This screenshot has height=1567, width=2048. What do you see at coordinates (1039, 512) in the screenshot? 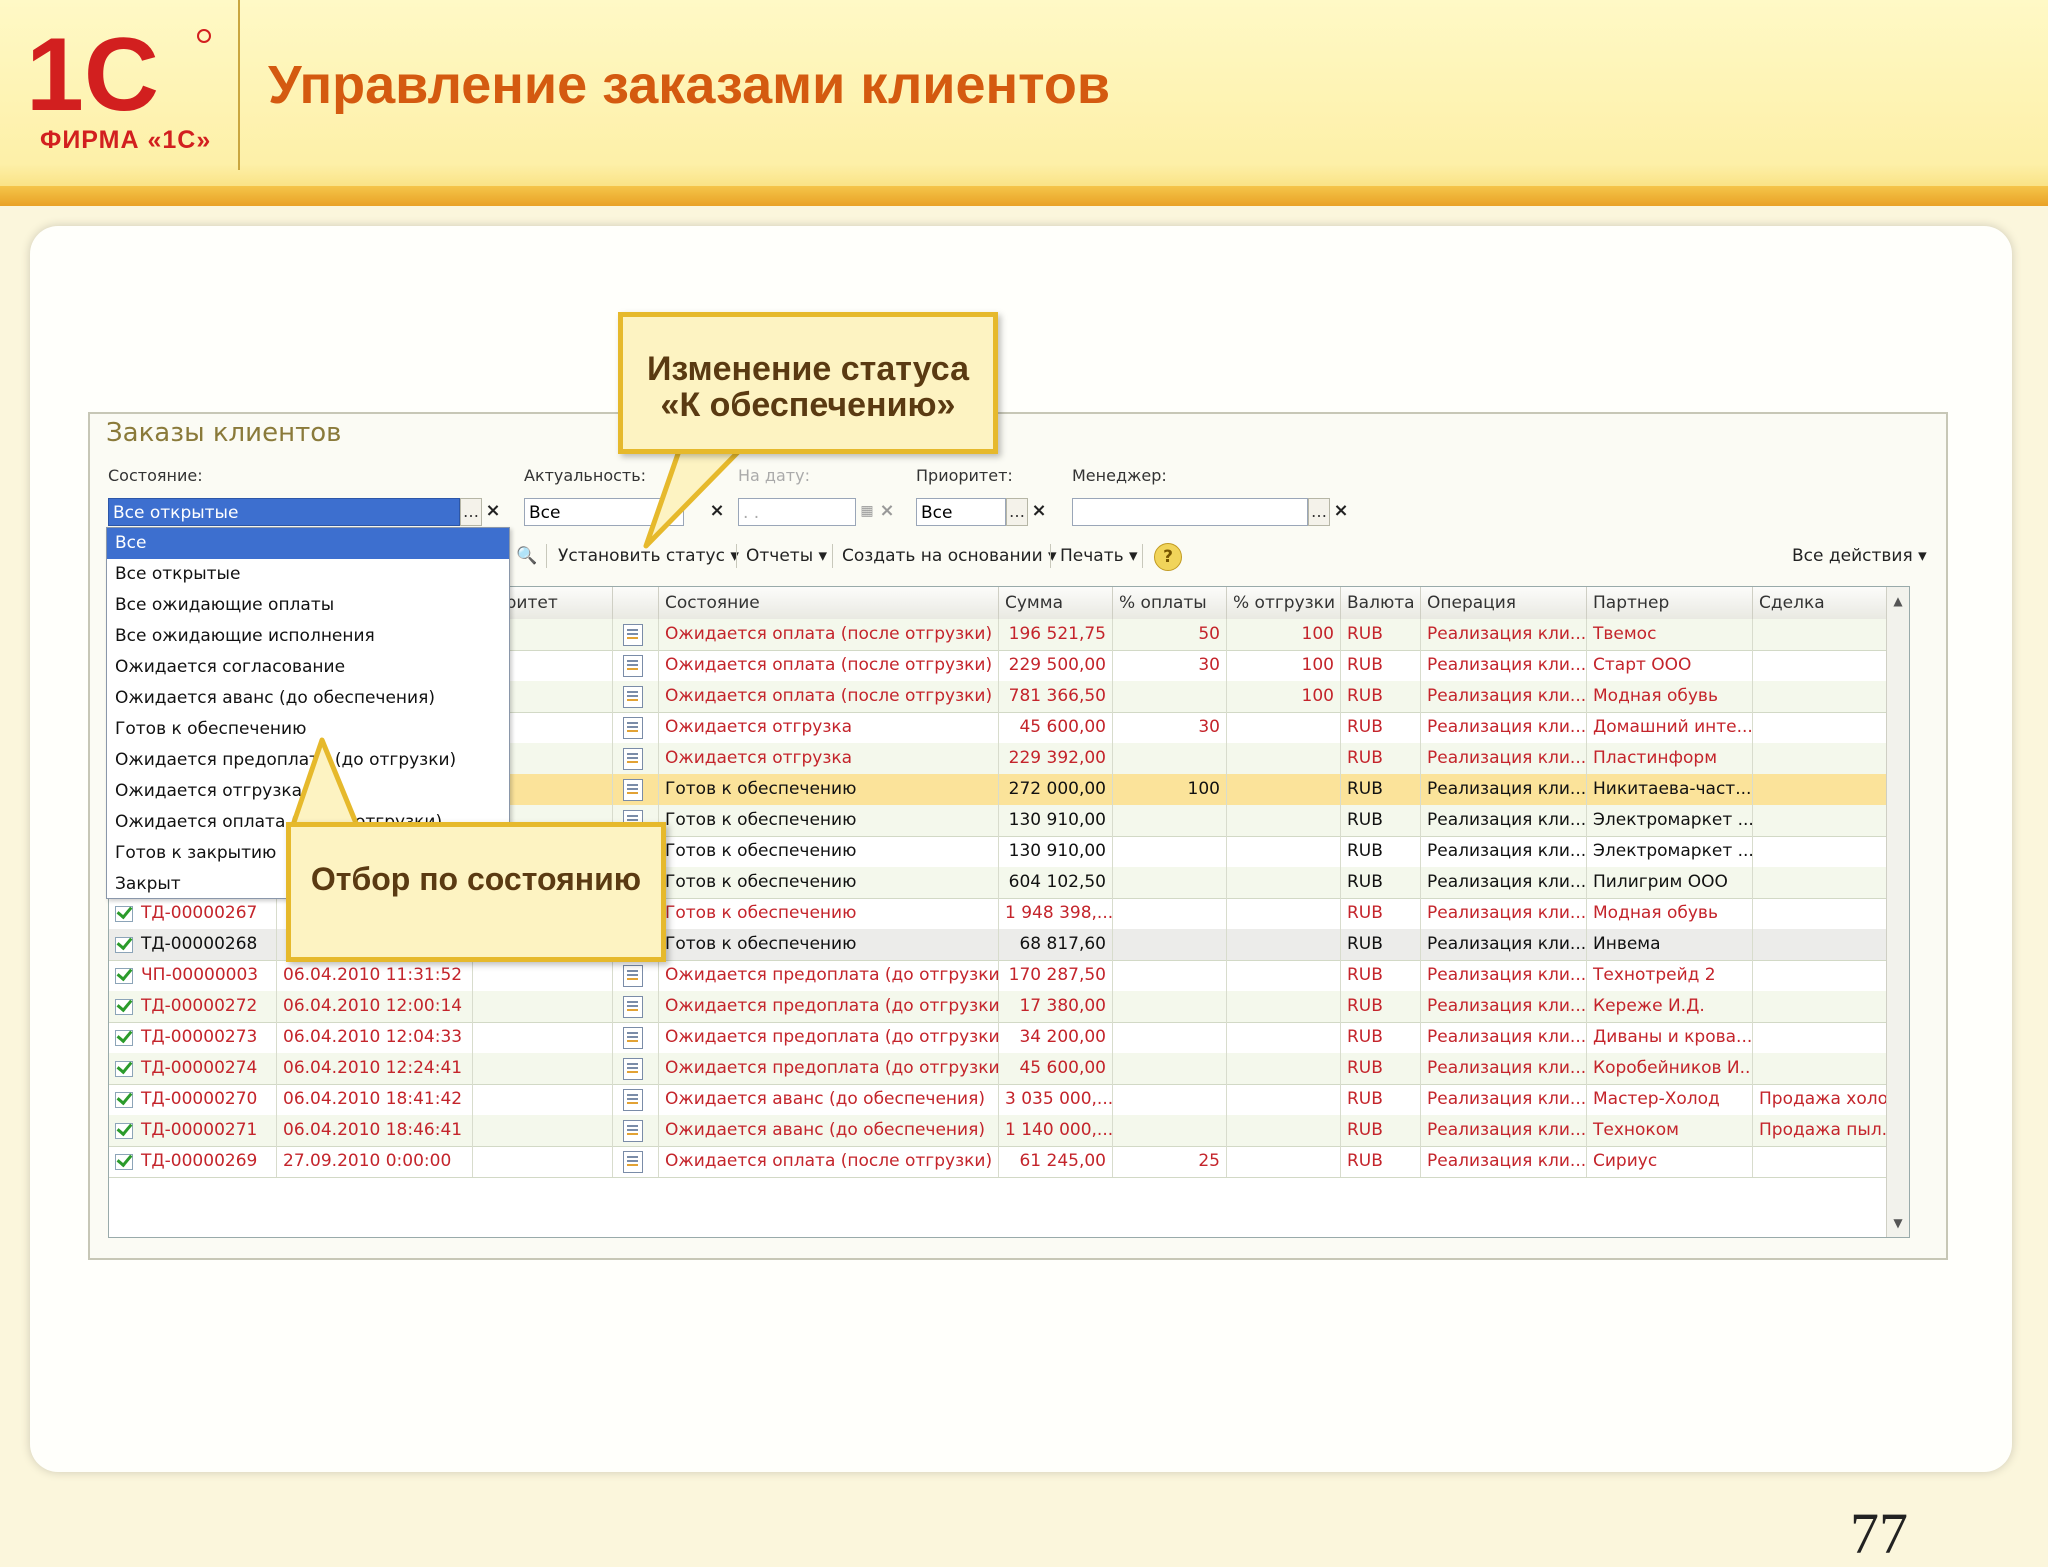
I see `priority-clear-icon: ×` at bounding box center [1039, 512].